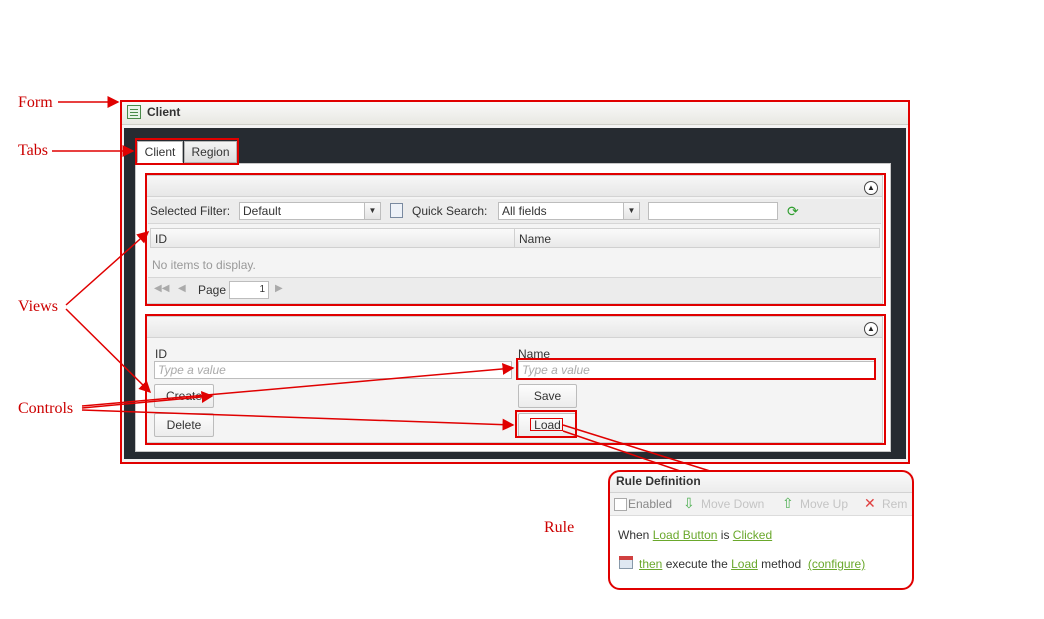 The image size is (1044, 619). Describe the element at coordinates (108, 351) in the screenshot. I see `views-arrow-bottom` at that location.